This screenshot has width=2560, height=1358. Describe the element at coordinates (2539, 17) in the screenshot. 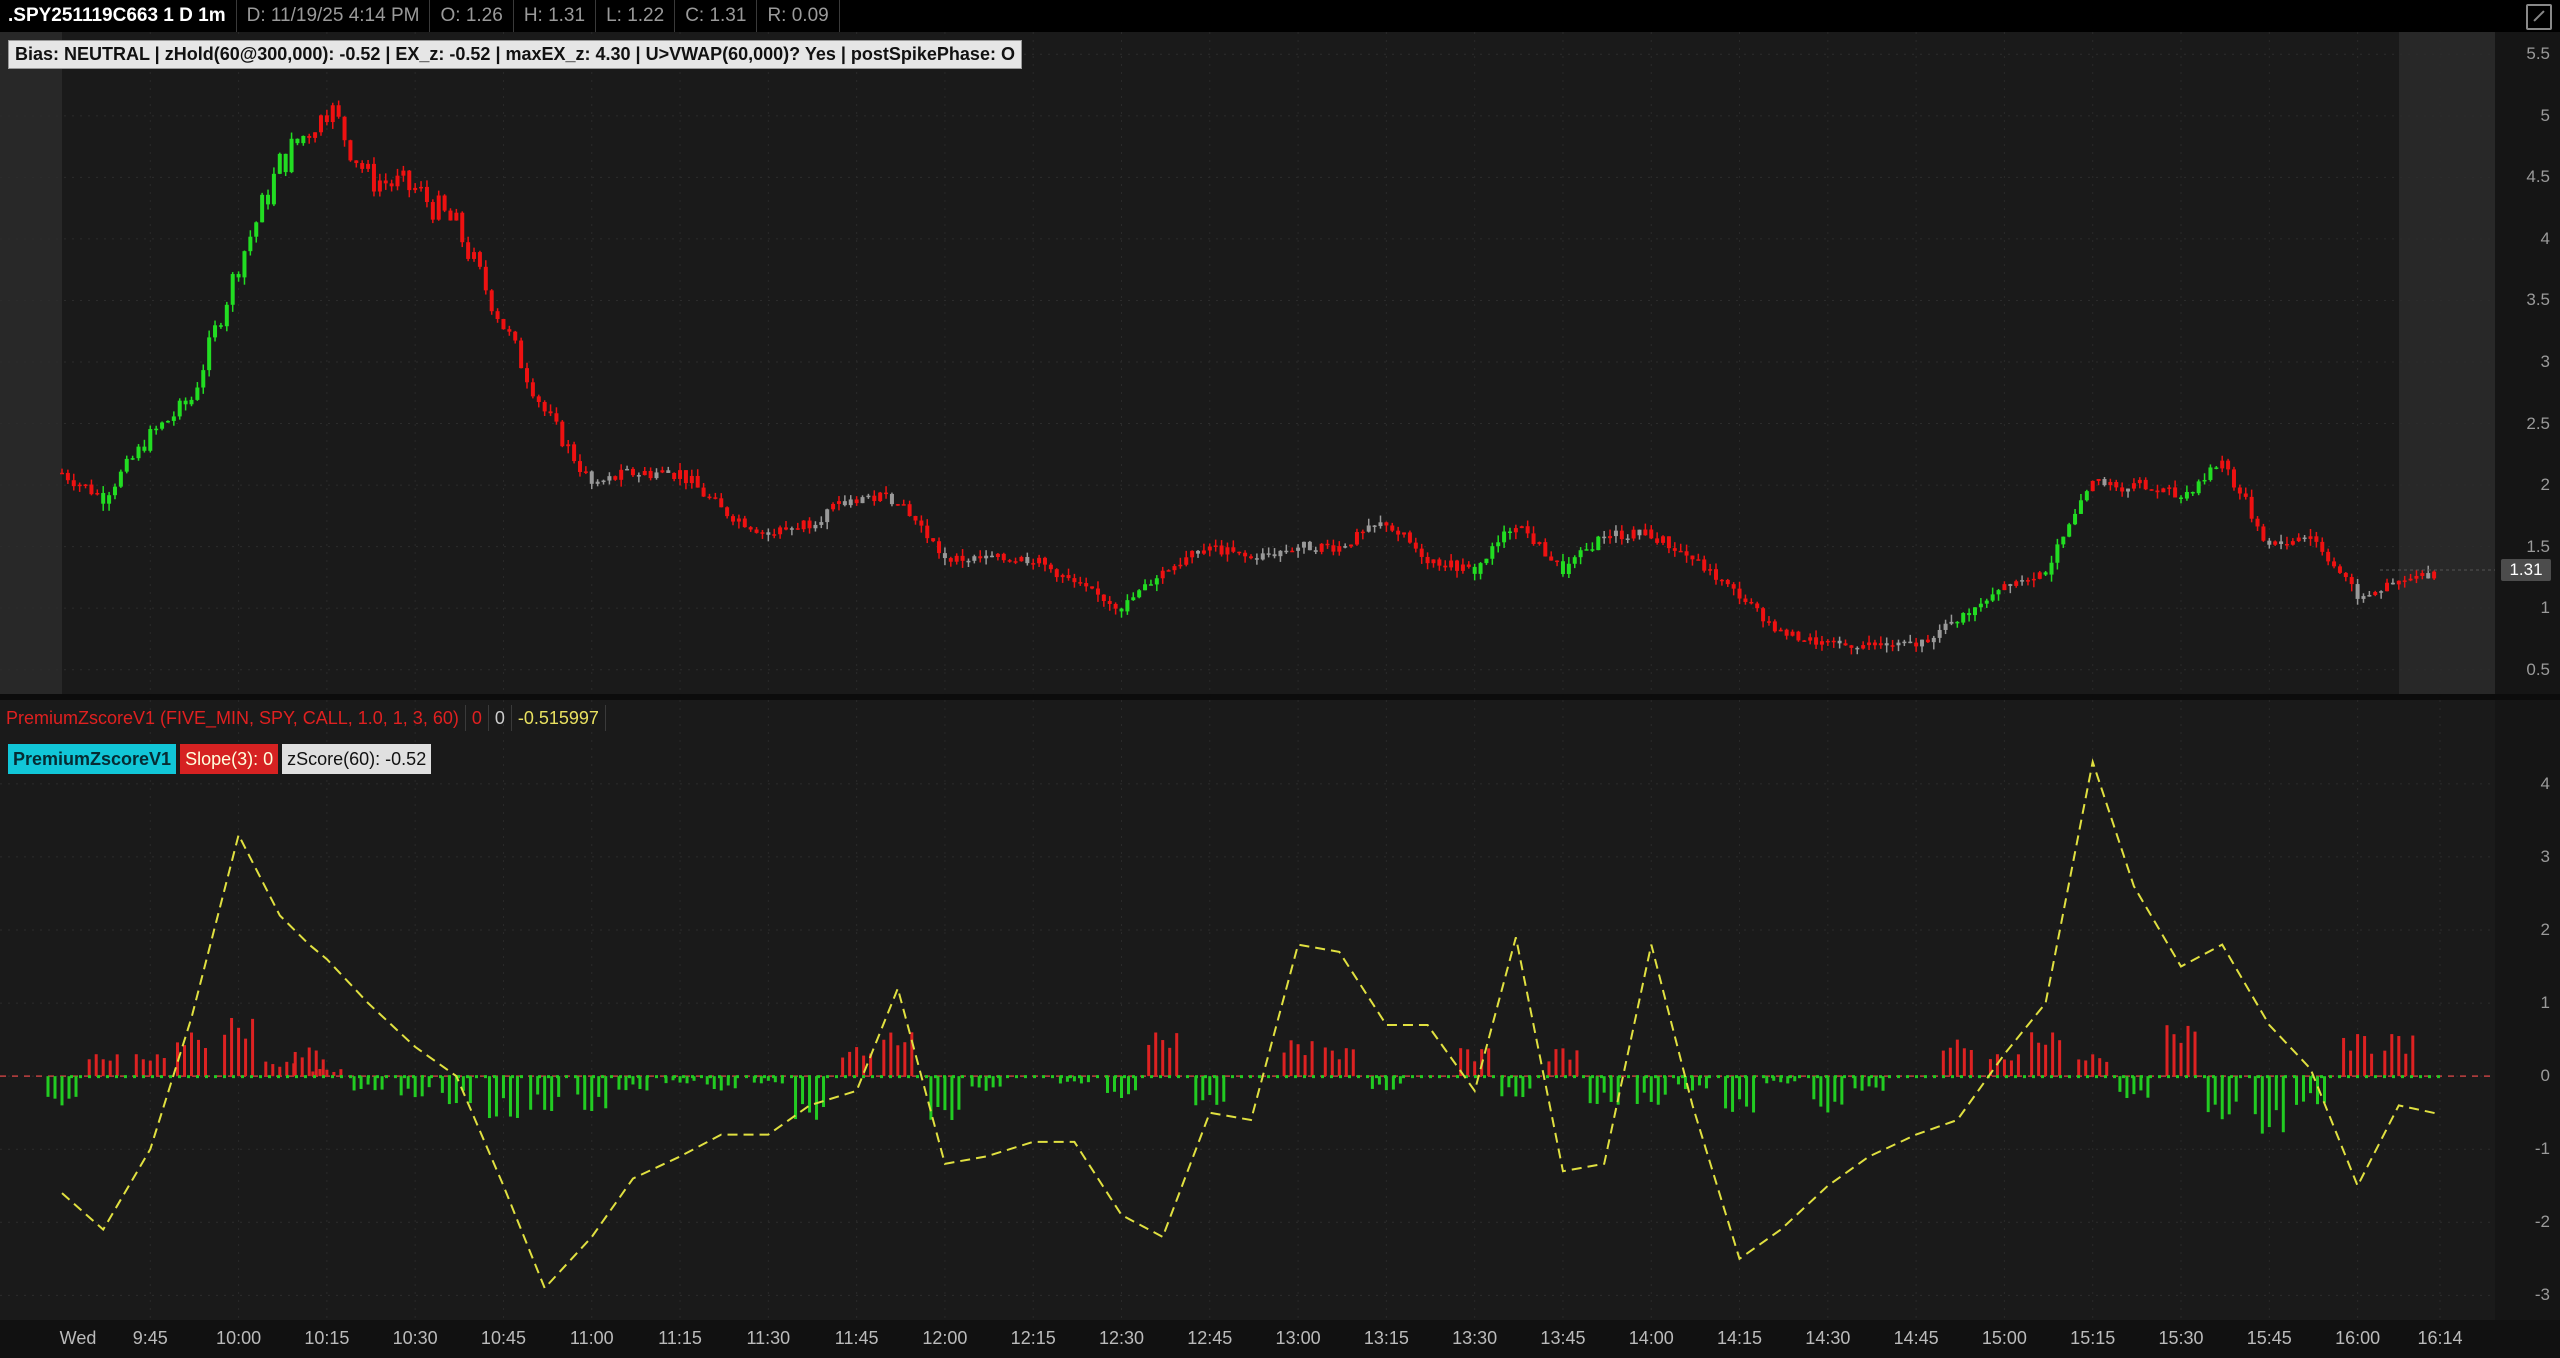

I see `expand-icon` at that location.